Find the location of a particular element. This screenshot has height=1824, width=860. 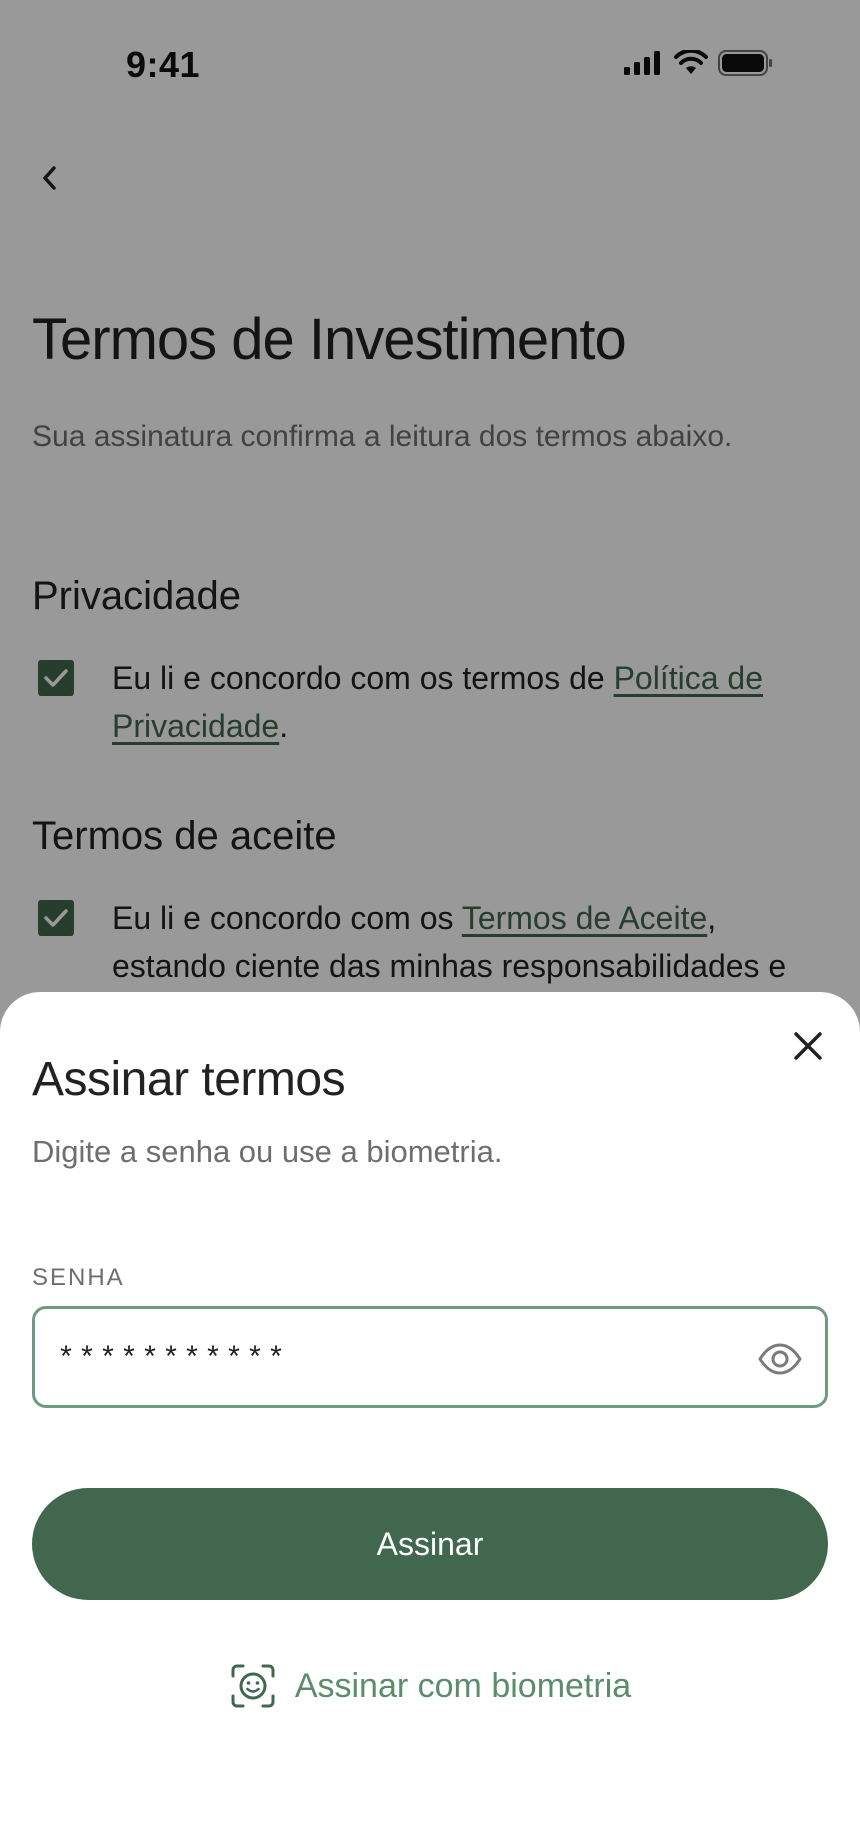

biometric-link-label: Assinar com biometria is located at coordinates (463, 1685).